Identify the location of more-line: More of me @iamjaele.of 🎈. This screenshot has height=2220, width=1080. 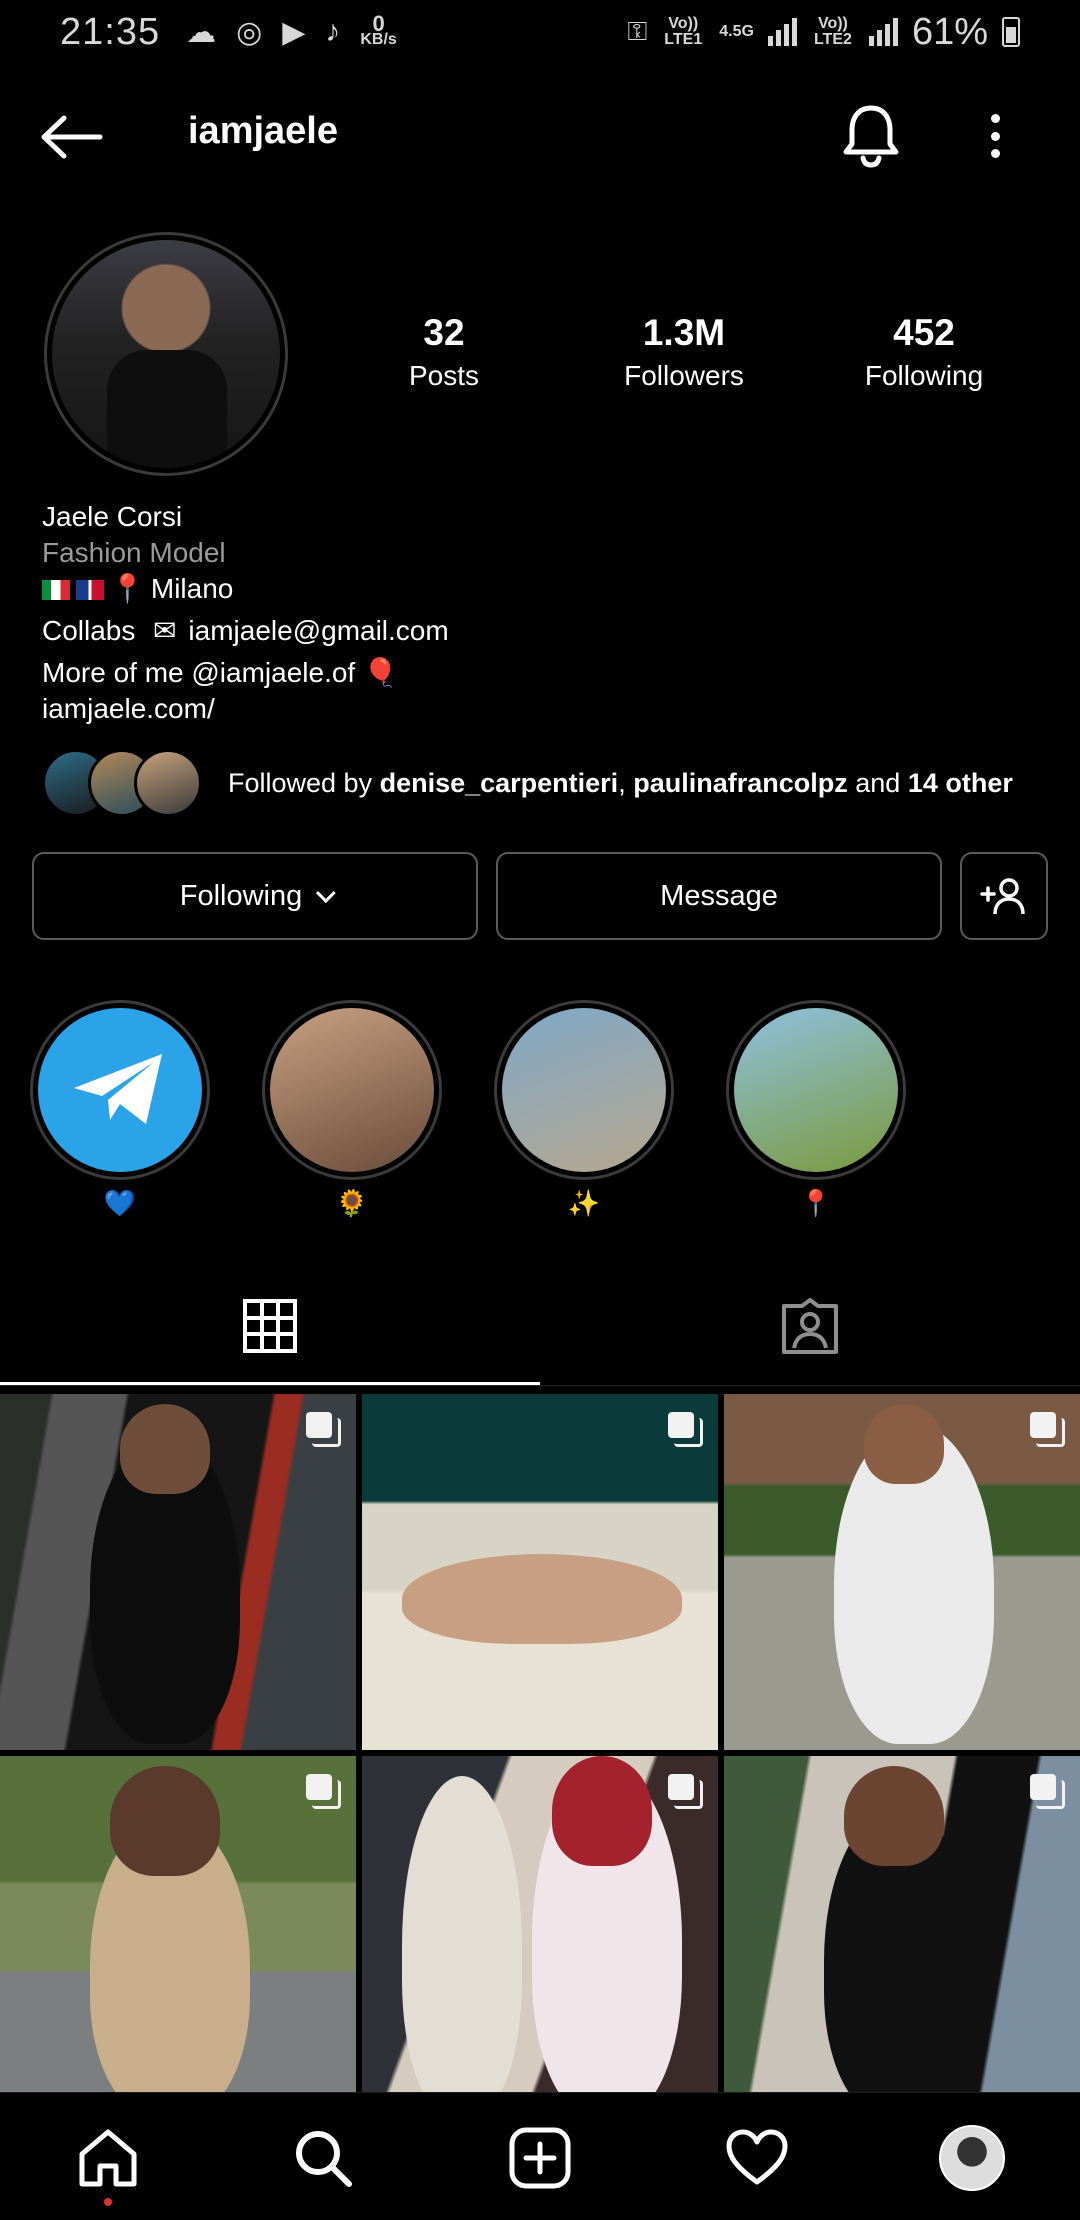
(245, 673).